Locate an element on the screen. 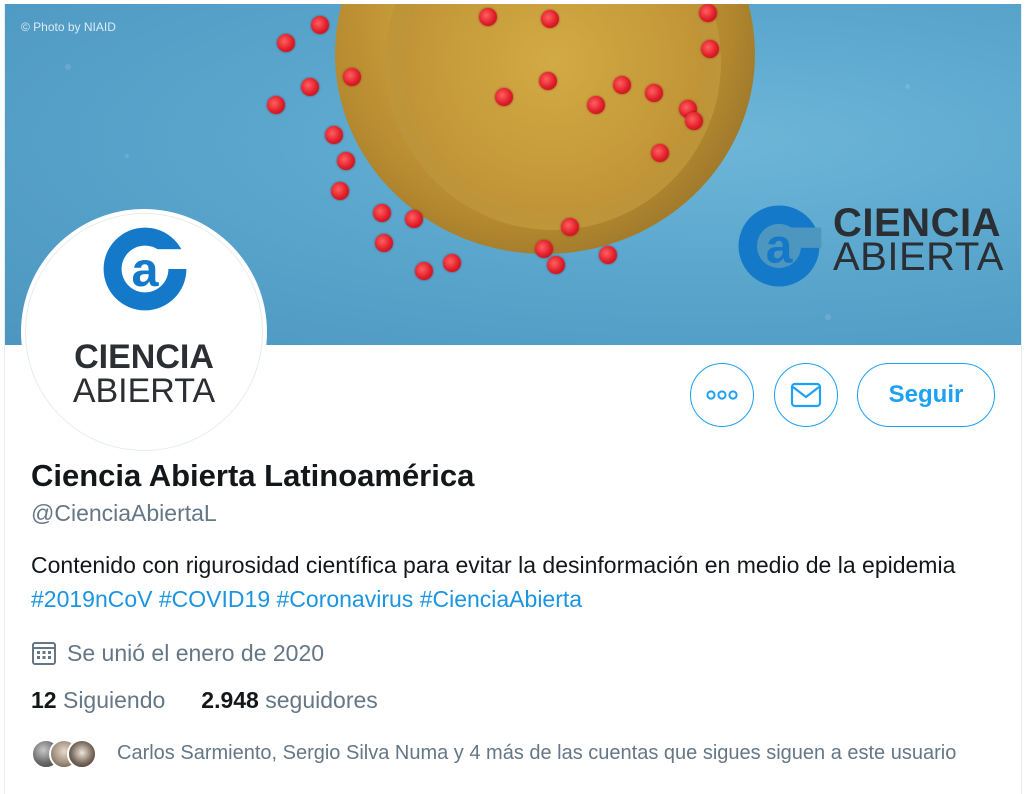  avatar-logo-line2: ABIERTA is located at coordinates (144, 391).